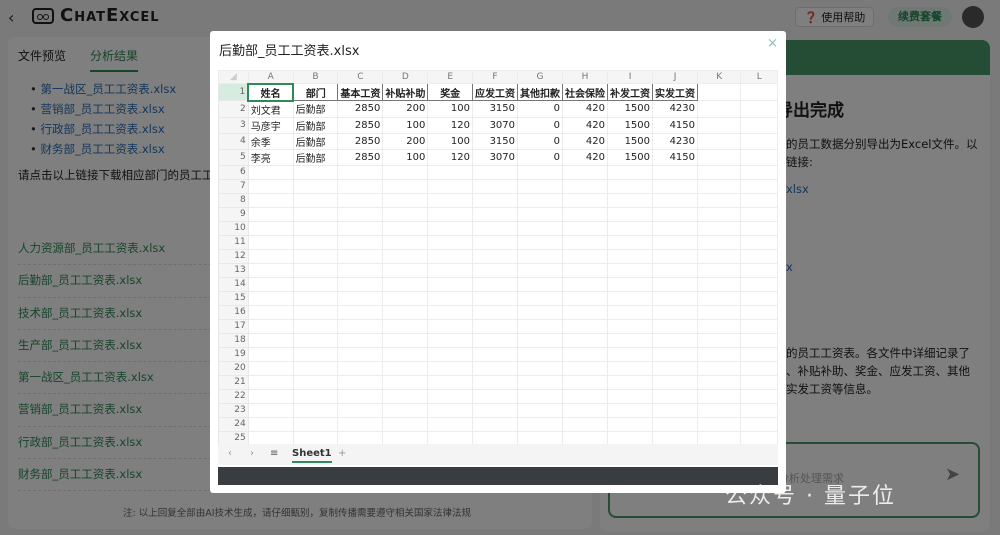 This screenshot has width=1000, height=535. I want to click on cell: 2850, so click(360, 125).